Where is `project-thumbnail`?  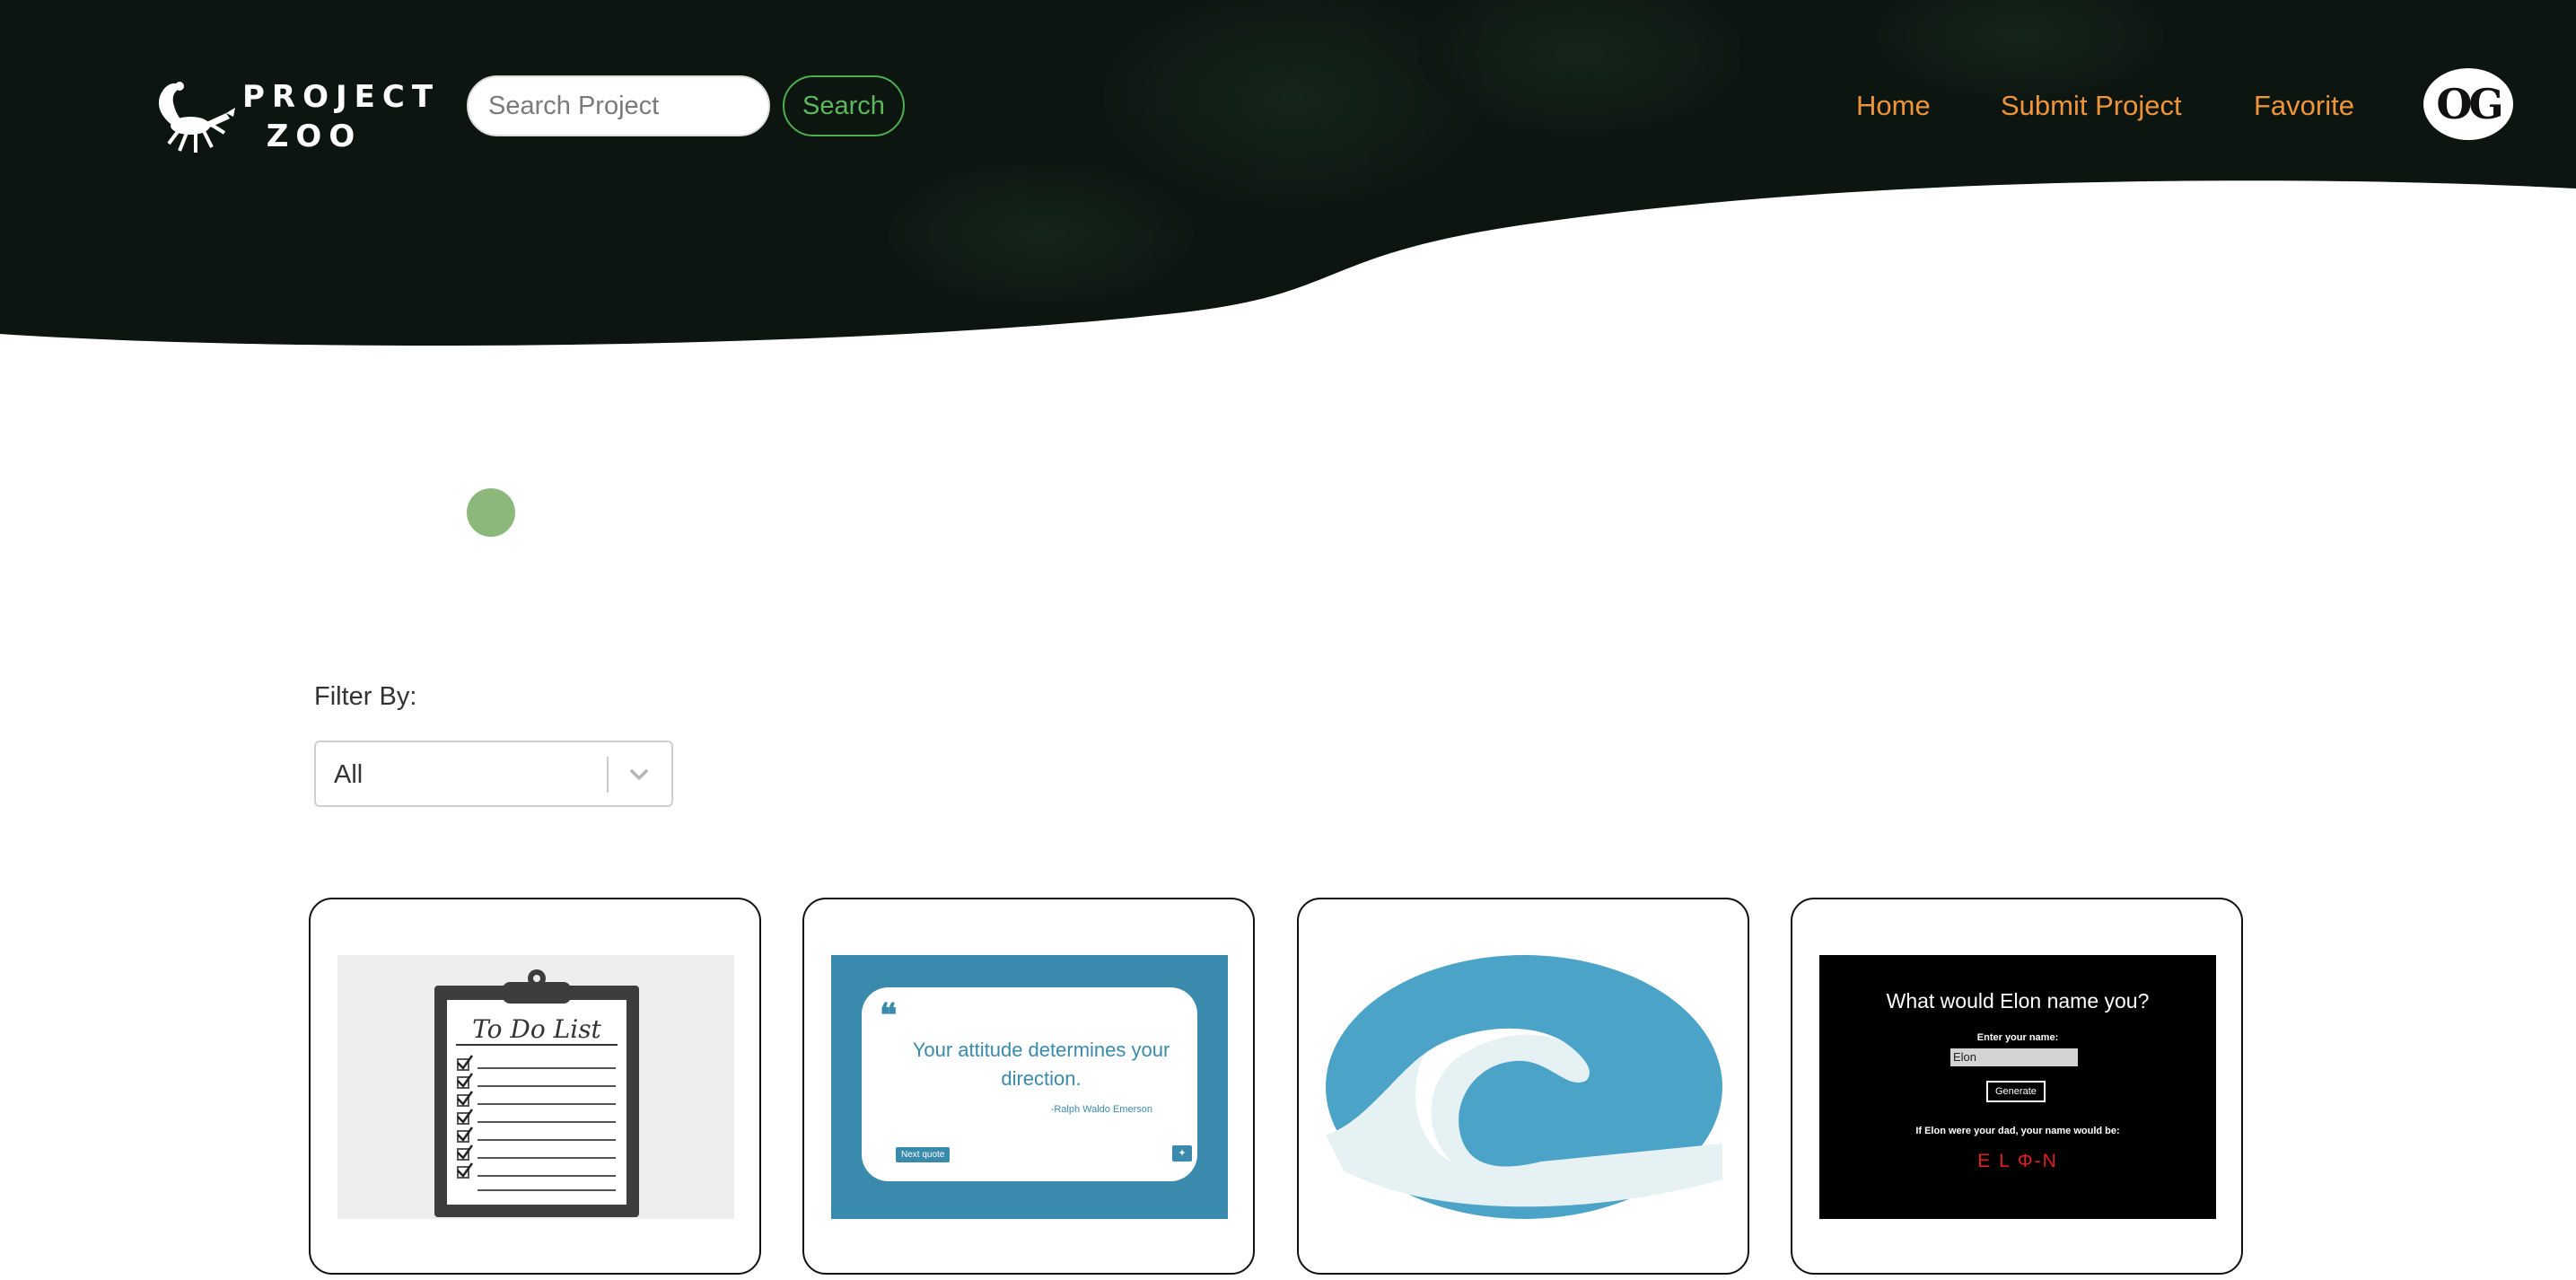 project-thumbnail is located at coordinates (1524, 1087).